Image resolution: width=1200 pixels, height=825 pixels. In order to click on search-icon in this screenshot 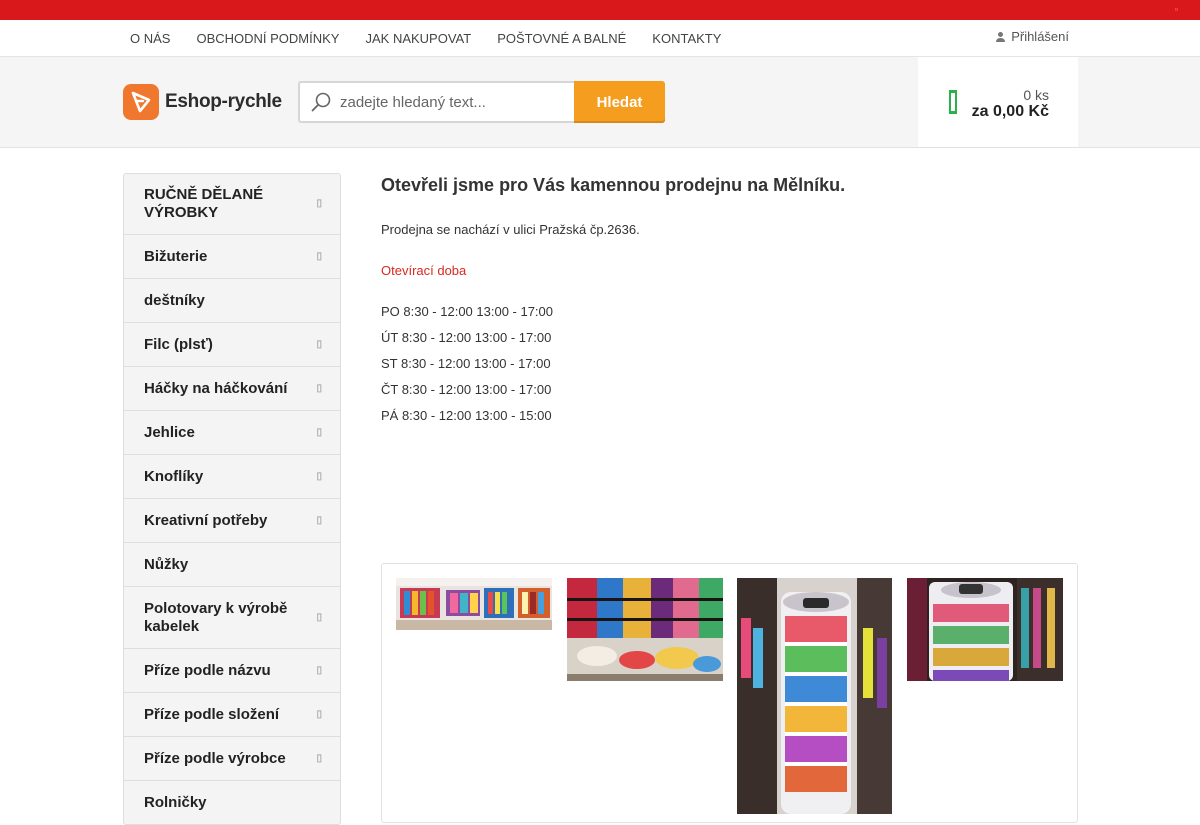, I will do `click(321, 102)`.